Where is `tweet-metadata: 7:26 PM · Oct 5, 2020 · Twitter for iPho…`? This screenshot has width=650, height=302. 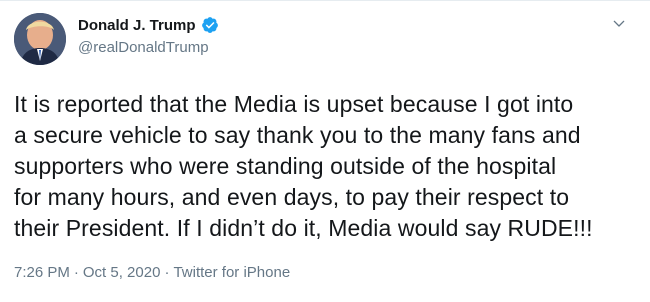
tweet-metadata: 7:26 PM · Oct 5, 2020 · Twitter for iPho… is located at coordinates (152, 272).